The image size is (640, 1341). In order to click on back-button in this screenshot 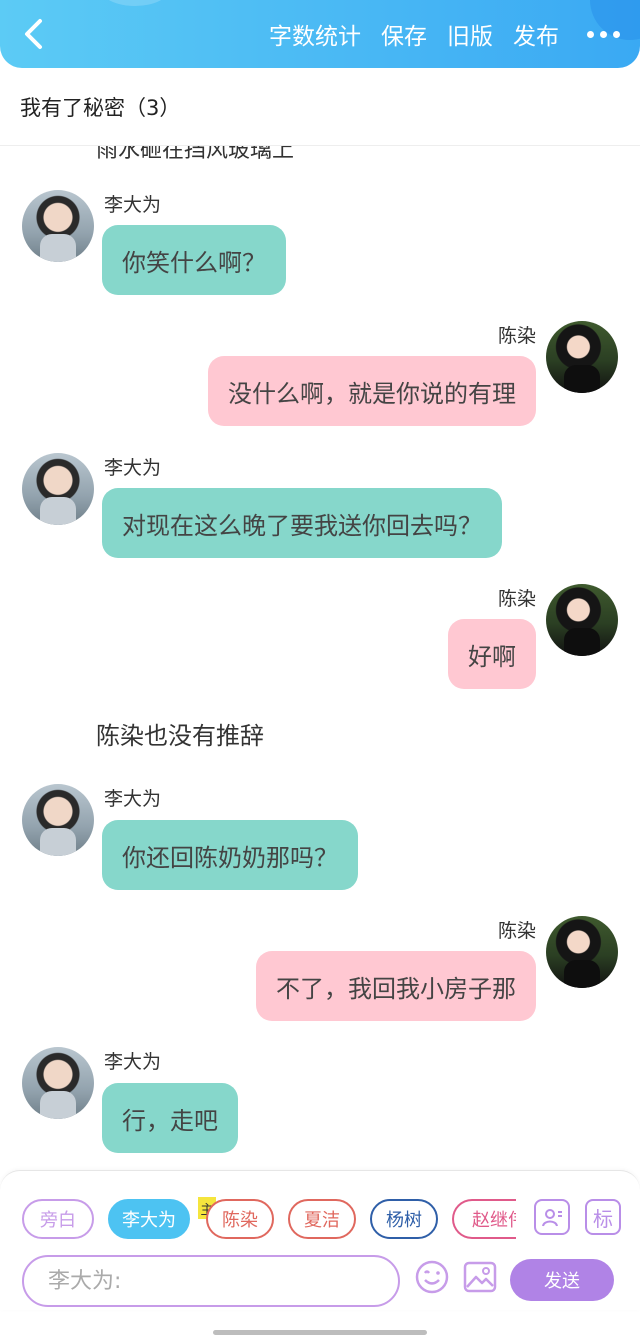, I will do `click(34, 34)`.